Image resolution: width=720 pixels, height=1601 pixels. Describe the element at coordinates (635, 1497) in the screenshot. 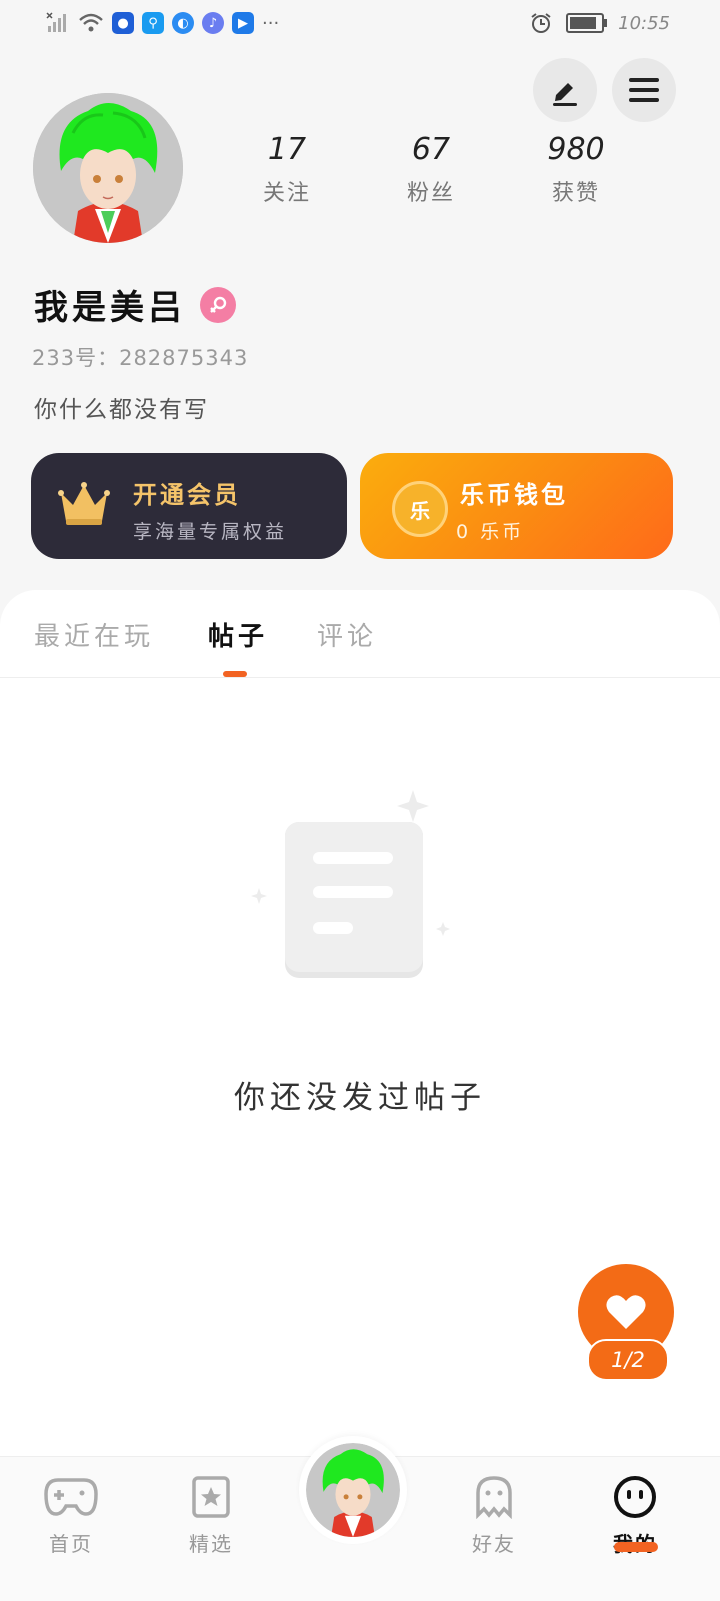

I see `face-icon` at that location.